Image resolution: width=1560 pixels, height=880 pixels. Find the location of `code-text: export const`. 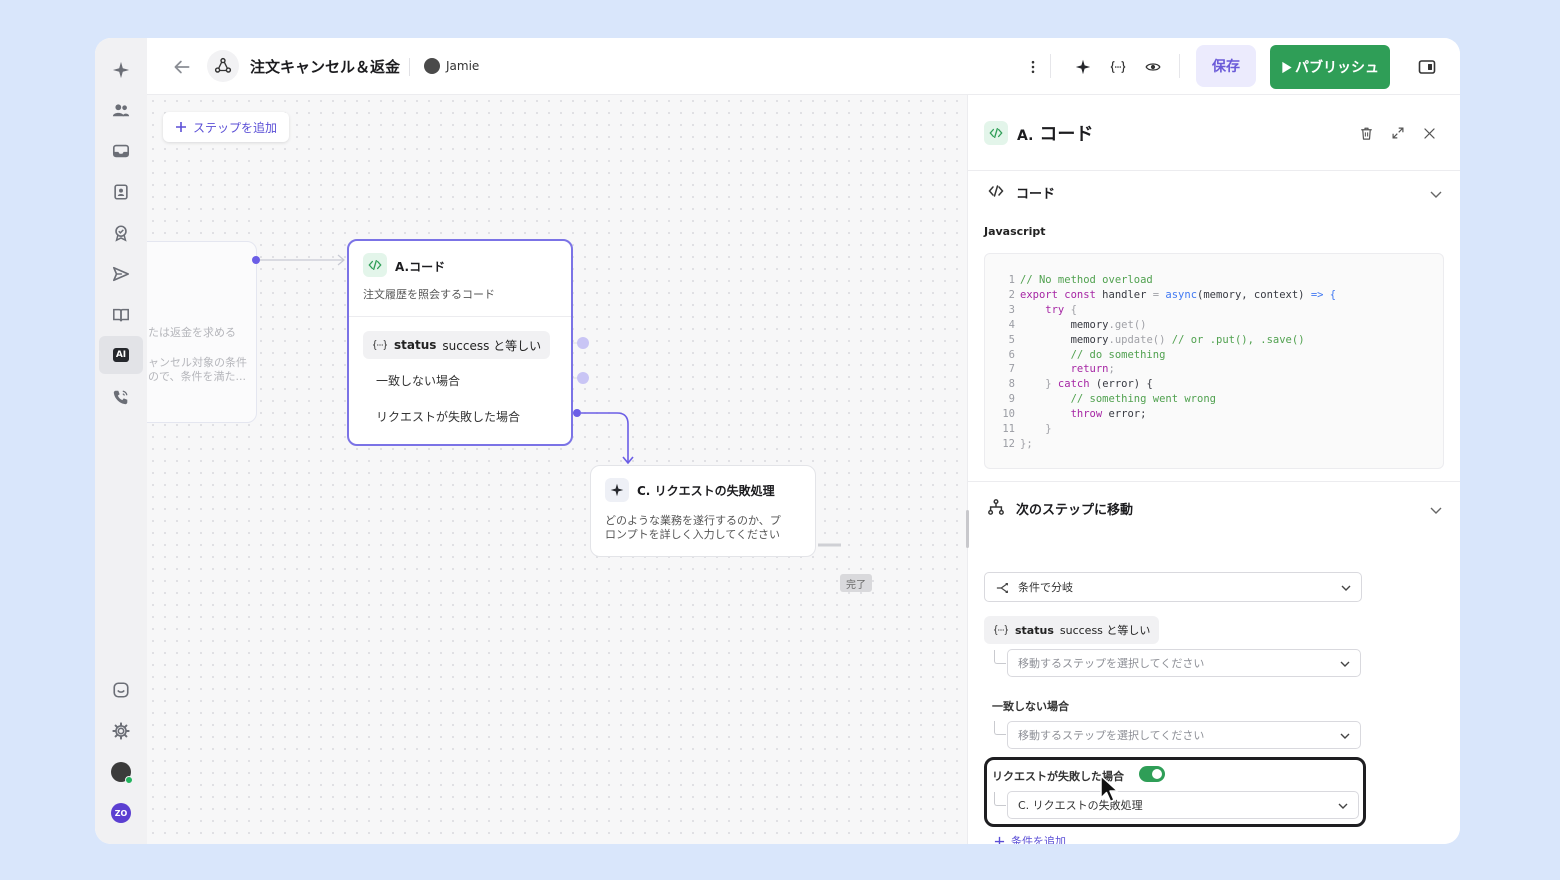

code-text: export const is located at coordinates (1058, 294).